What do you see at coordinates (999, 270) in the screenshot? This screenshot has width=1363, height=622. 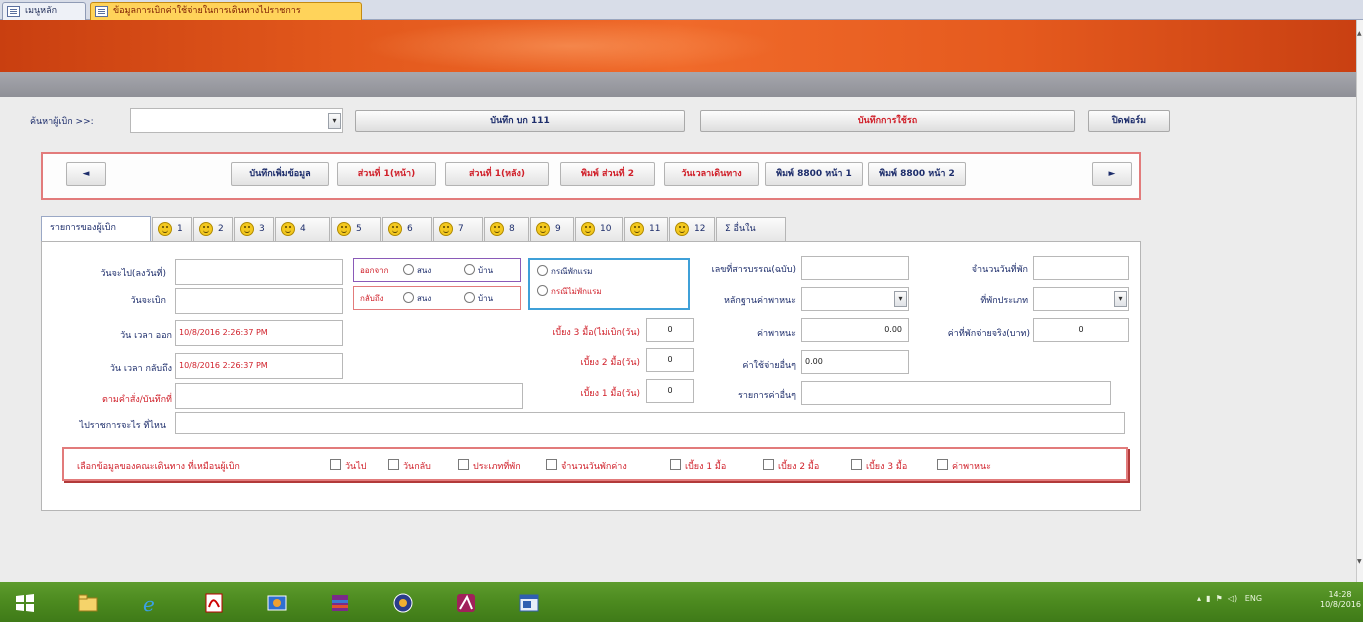 I see `lodging-days-label: จำนวนวันที่พัก` at bounding box center [999, 270].